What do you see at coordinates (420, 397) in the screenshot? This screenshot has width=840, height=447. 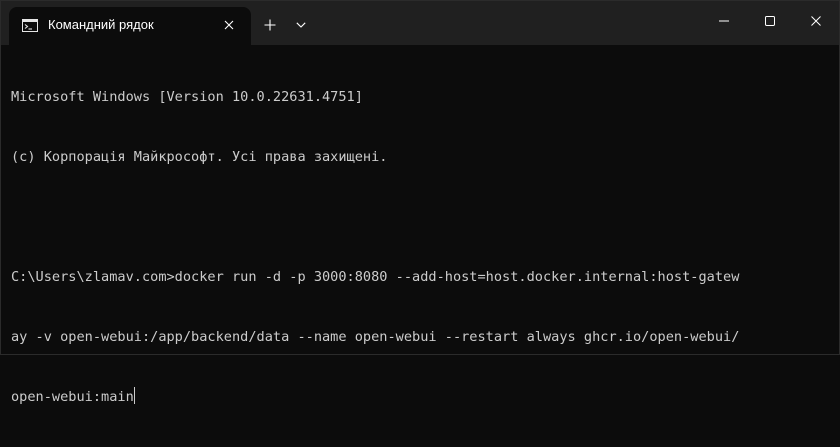 I see `terminal-input-line: open-webui:main` at bounding box center [420, 397].